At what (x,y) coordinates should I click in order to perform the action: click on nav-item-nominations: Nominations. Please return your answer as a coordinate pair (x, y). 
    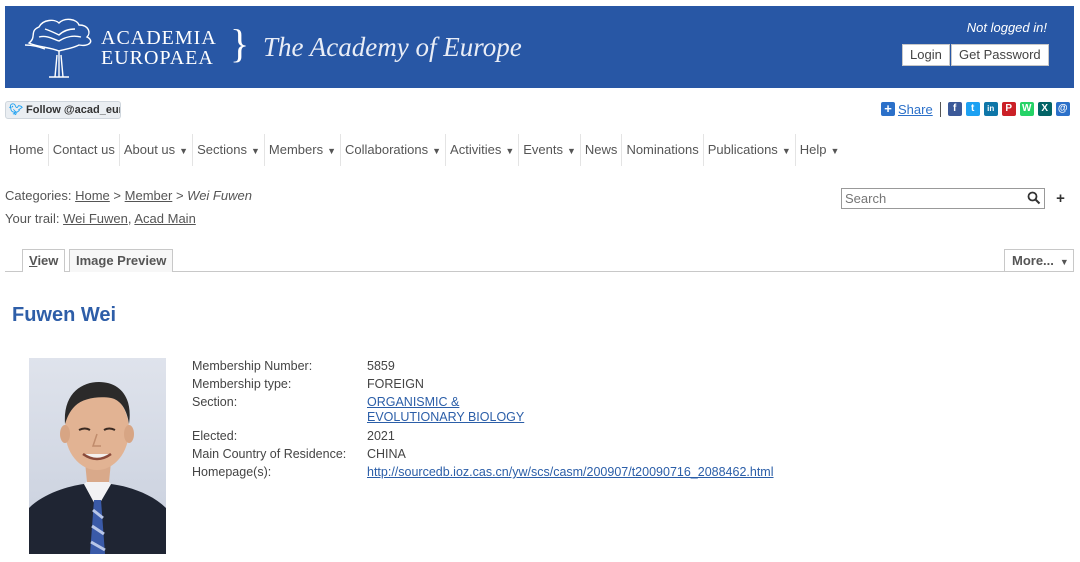
    Looking at the image, I should click on (663, 150).